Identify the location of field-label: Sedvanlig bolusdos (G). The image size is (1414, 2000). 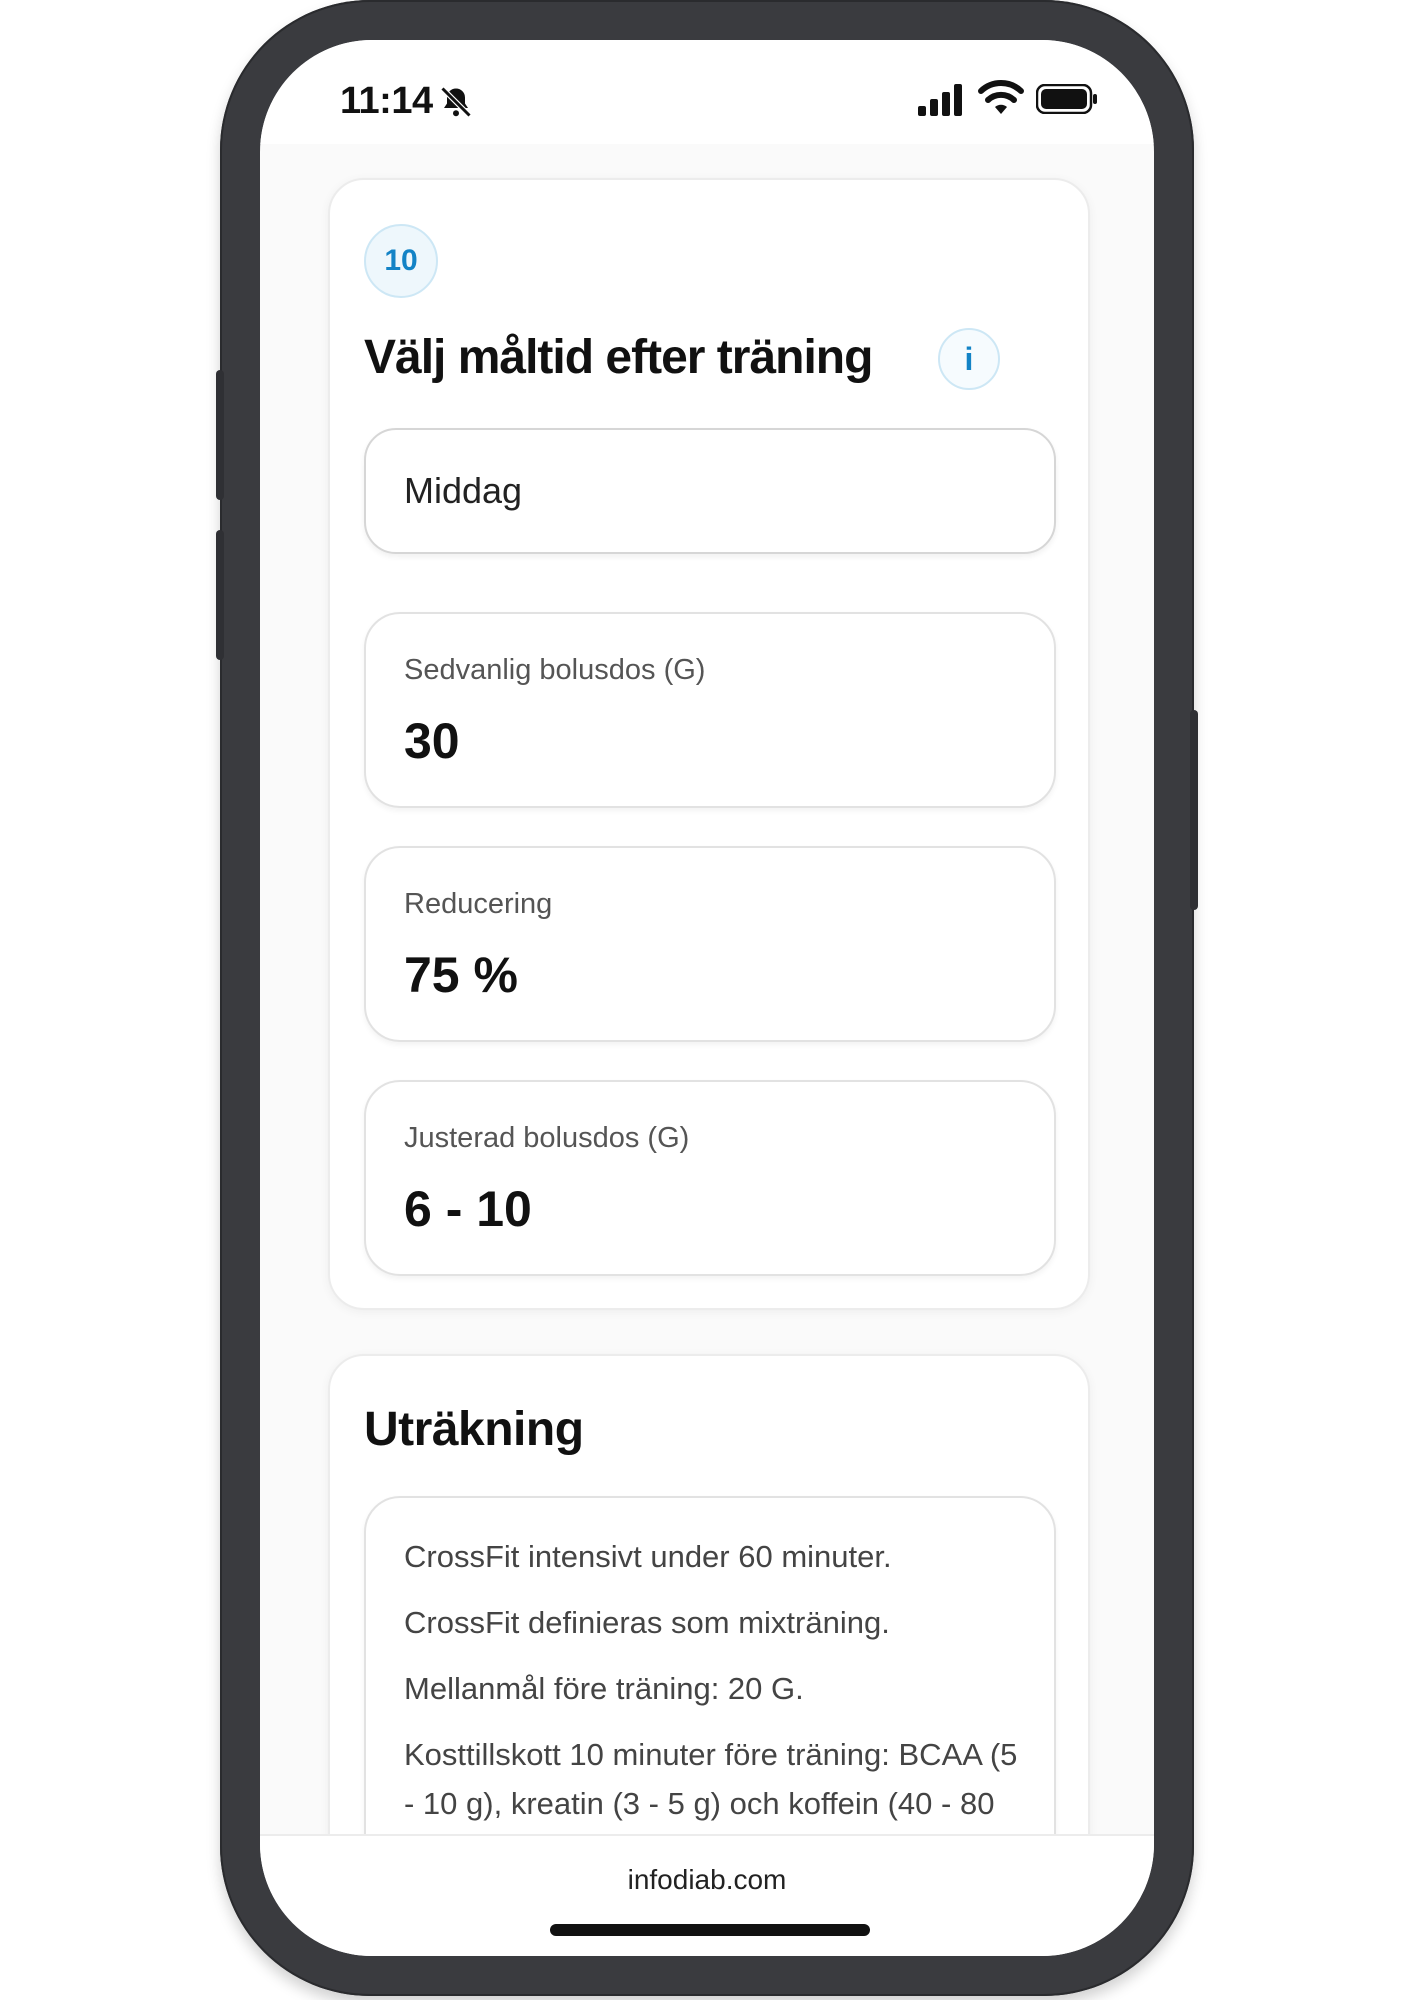
(555, 670).